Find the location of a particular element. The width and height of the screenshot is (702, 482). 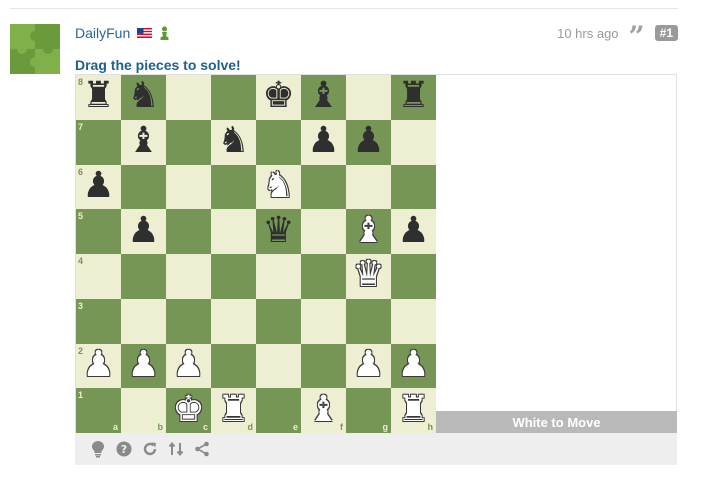

white-king-piece: ♚ is located at coordinates (188, 409).